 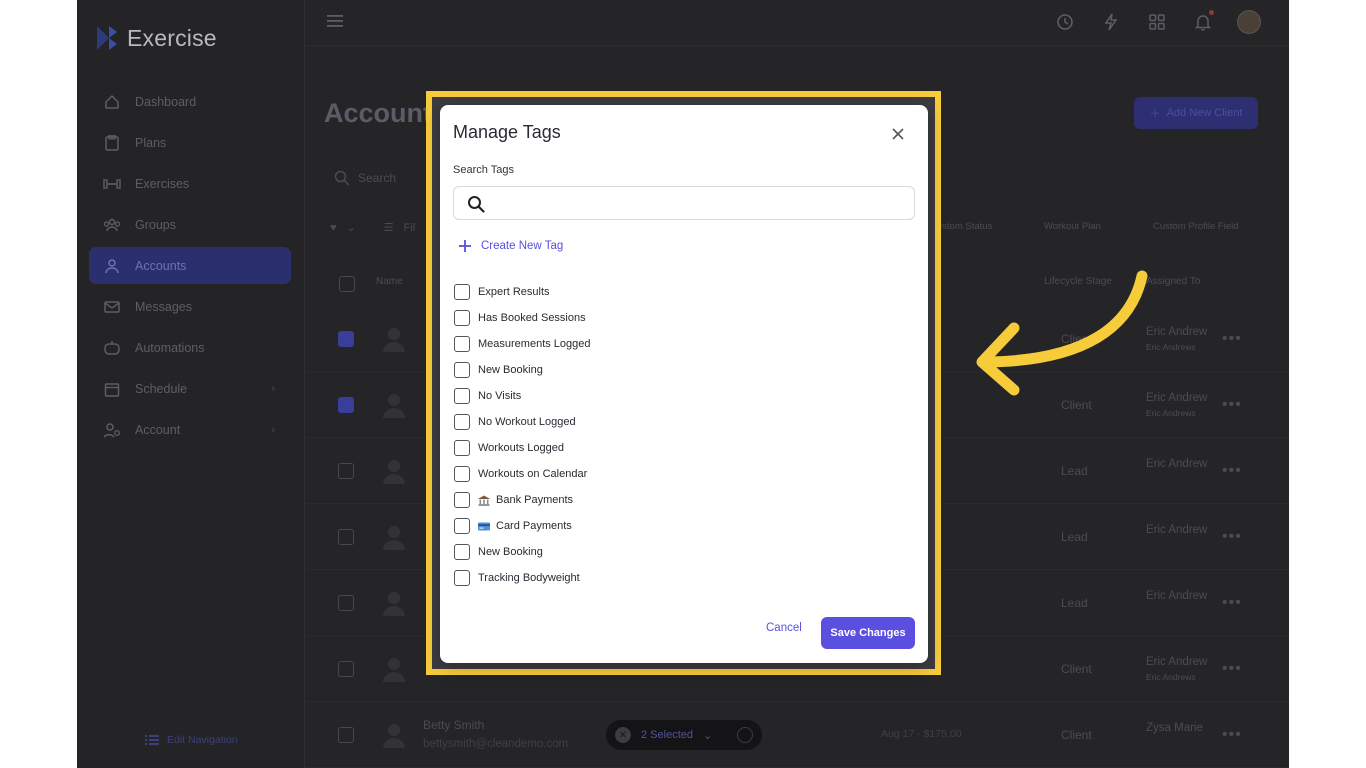 What do you see at coordinates (484, 526) in the screenshot?
I see `credit-card-icon` at bounding box center [484, 526].